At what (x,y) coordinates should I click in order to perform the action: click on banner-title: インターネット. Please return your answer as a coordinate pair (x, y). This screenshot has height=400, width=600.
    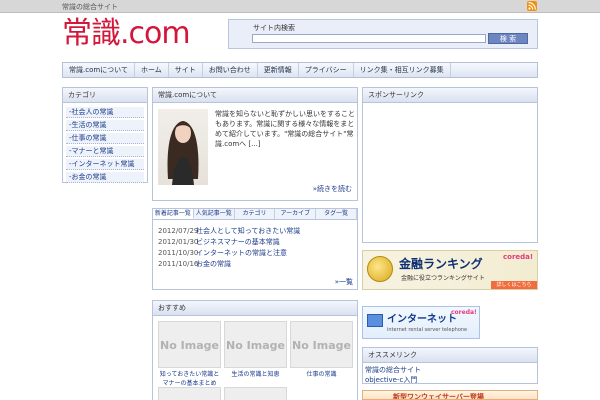
    Looking at the image, I should click on (422, 319).